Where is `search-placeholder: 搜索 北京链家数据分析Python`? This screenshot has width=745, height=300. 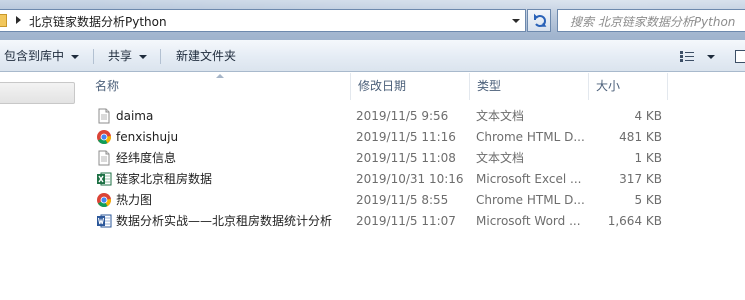 search-placeholder: 搜索 北京链家数据分析Python is located at coordinates (653, 22).